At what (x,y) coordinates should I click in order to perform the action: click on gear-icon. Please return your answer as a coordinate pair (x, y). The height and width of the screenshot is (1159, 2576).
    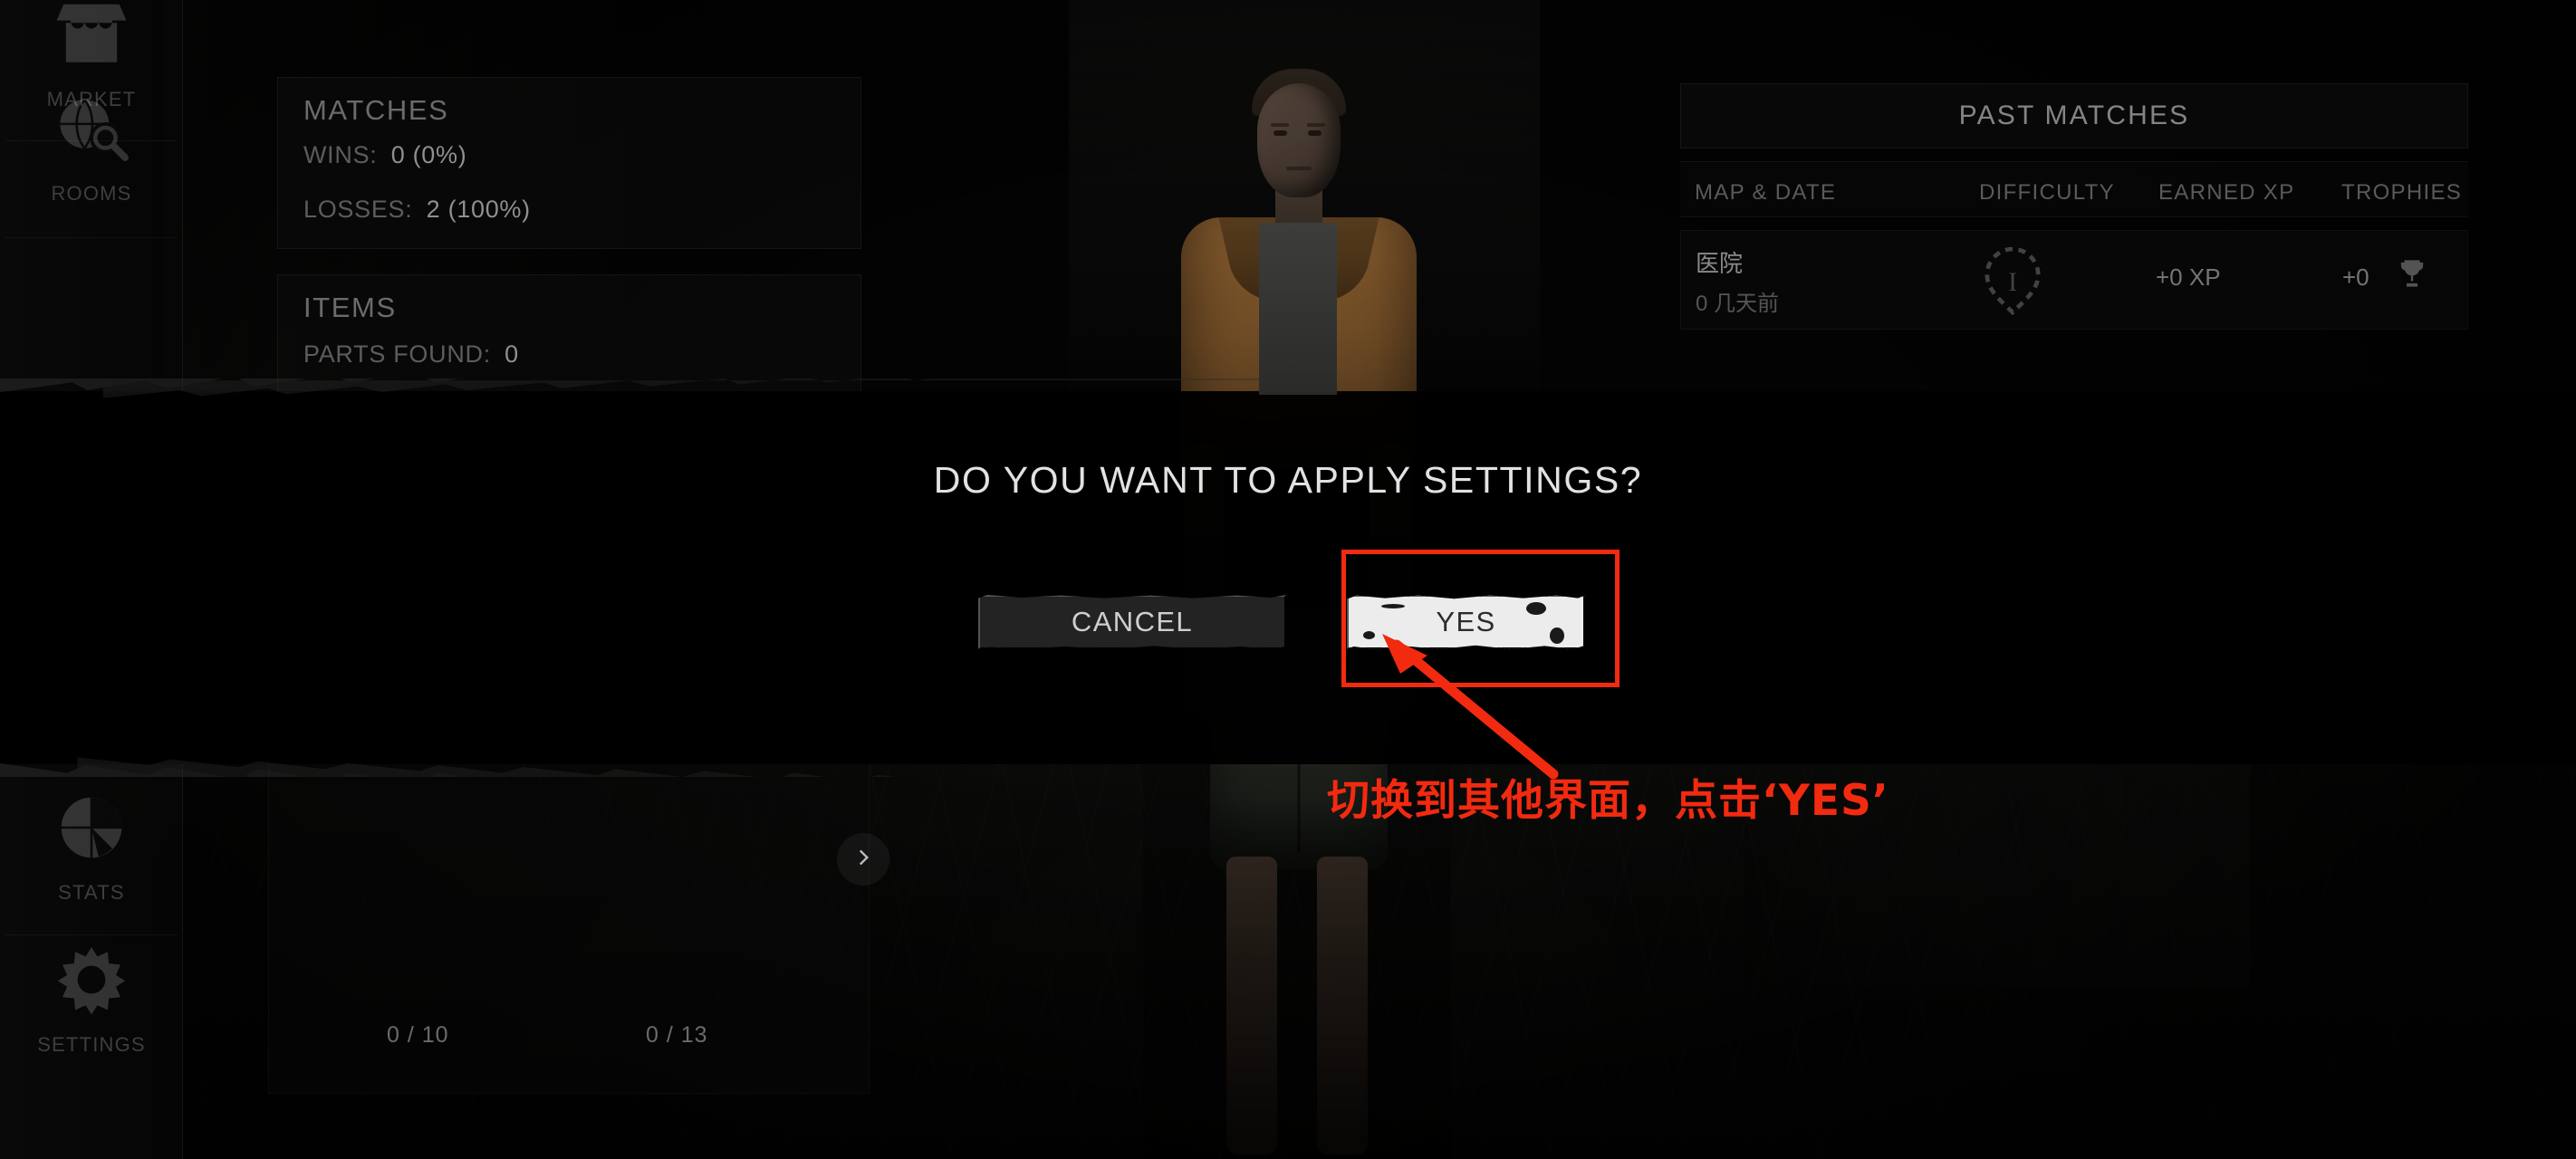
    Looking at the image, I should click on (91, 980).